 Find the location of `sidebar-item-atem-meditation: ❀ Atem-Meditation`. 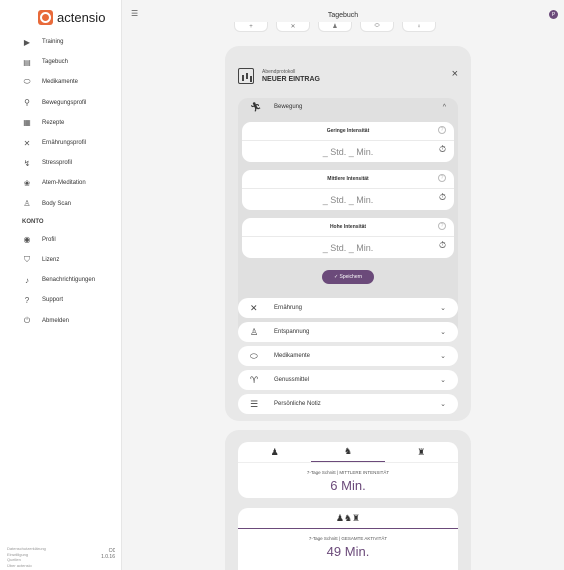

sidebar-item-atem-meditation: ❀ Atem-Meditation is located at coordinates (61, 183).